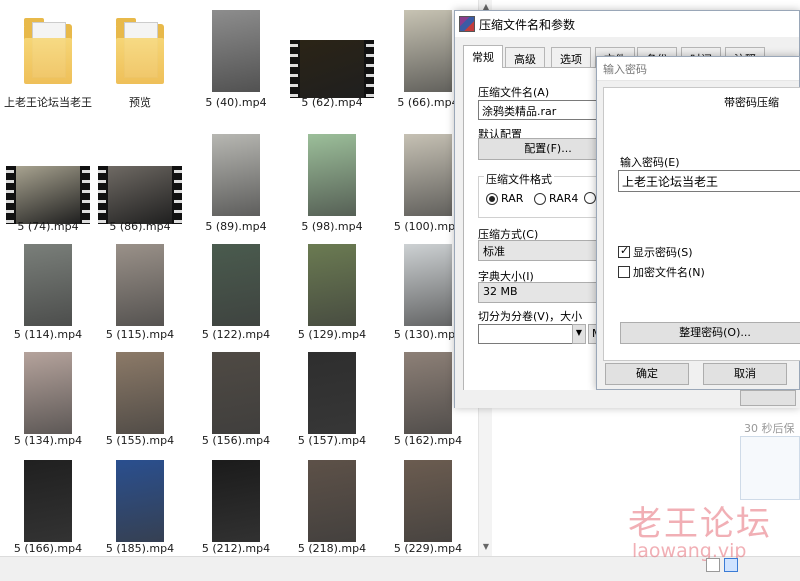 The image size is (800, 581). What do you see at coordinates (745, 374) in the screenshot?
I see `cancel-button: 取消` at bounding box center [745, 374].